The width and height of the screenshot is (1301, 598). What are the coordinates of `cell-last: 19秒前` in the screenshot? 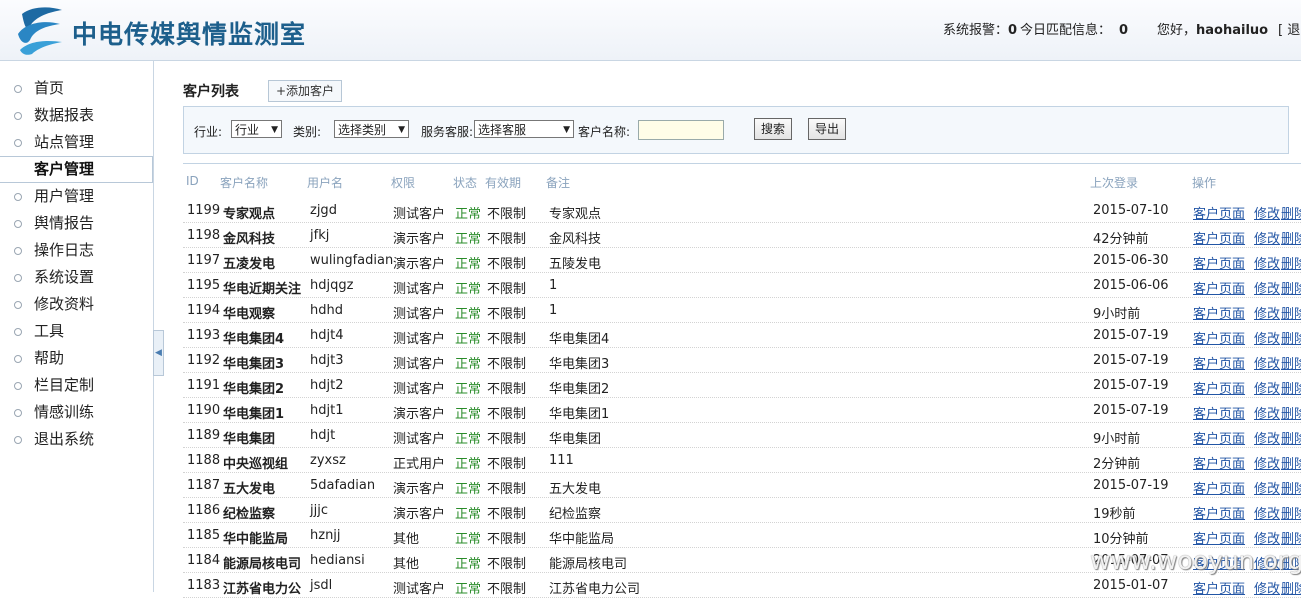 It's located at (1114, 514).